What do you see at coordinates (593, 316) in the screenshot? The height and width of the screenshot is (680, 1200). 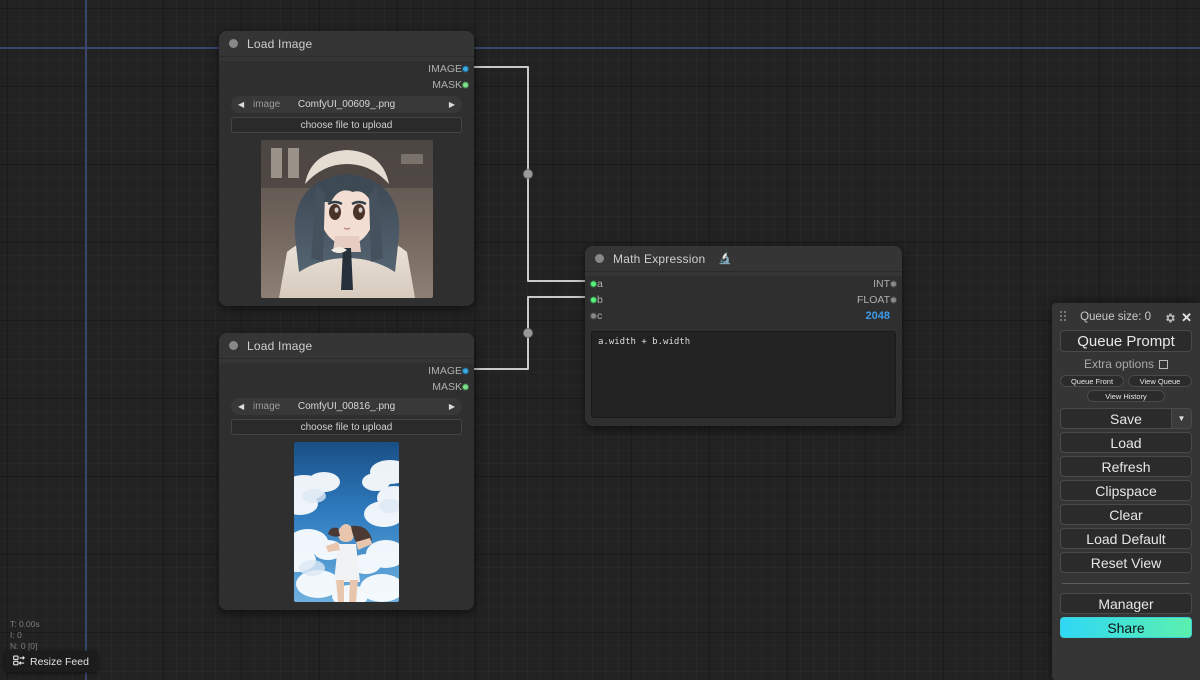 I see `input-dot-c` at bounding box center [593, 316].